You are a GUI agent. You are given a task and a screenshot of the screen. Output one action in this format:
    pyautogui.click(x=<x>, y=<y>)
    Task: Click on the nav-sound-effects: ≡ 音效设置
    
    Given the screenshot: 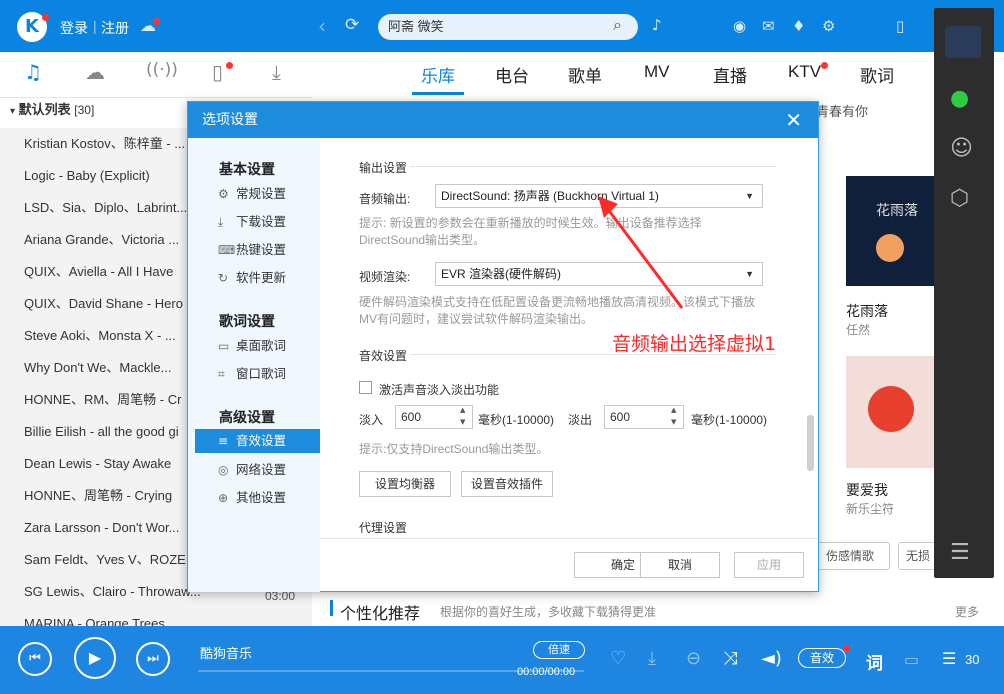 What is the action you would take?
    pyautogui.click(x=257, y=441)
    